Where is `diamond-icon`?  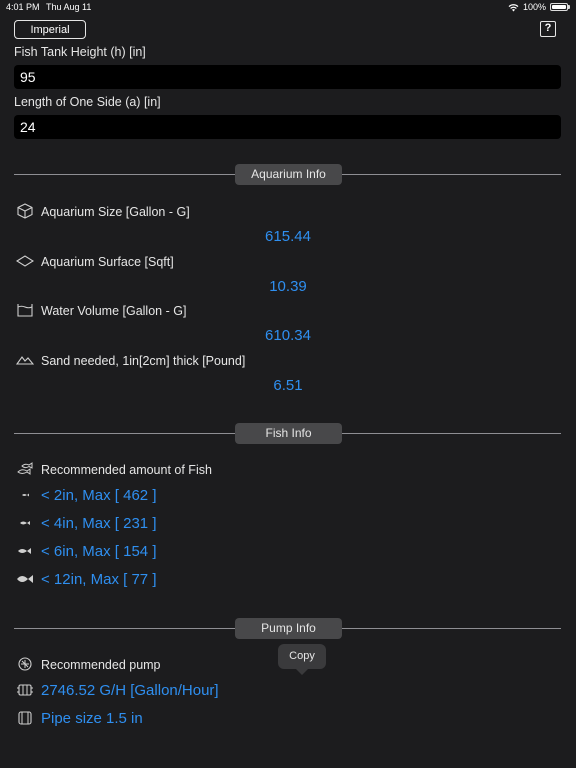
diamond-icon is located at coordinates (25, 261).